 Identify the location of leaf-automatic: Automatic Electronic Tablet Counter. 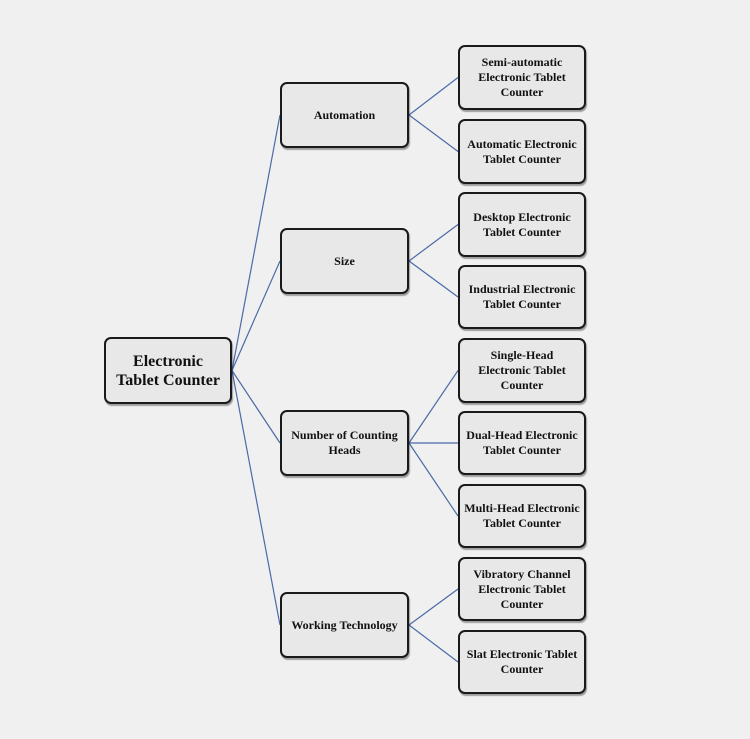
(522, 151).